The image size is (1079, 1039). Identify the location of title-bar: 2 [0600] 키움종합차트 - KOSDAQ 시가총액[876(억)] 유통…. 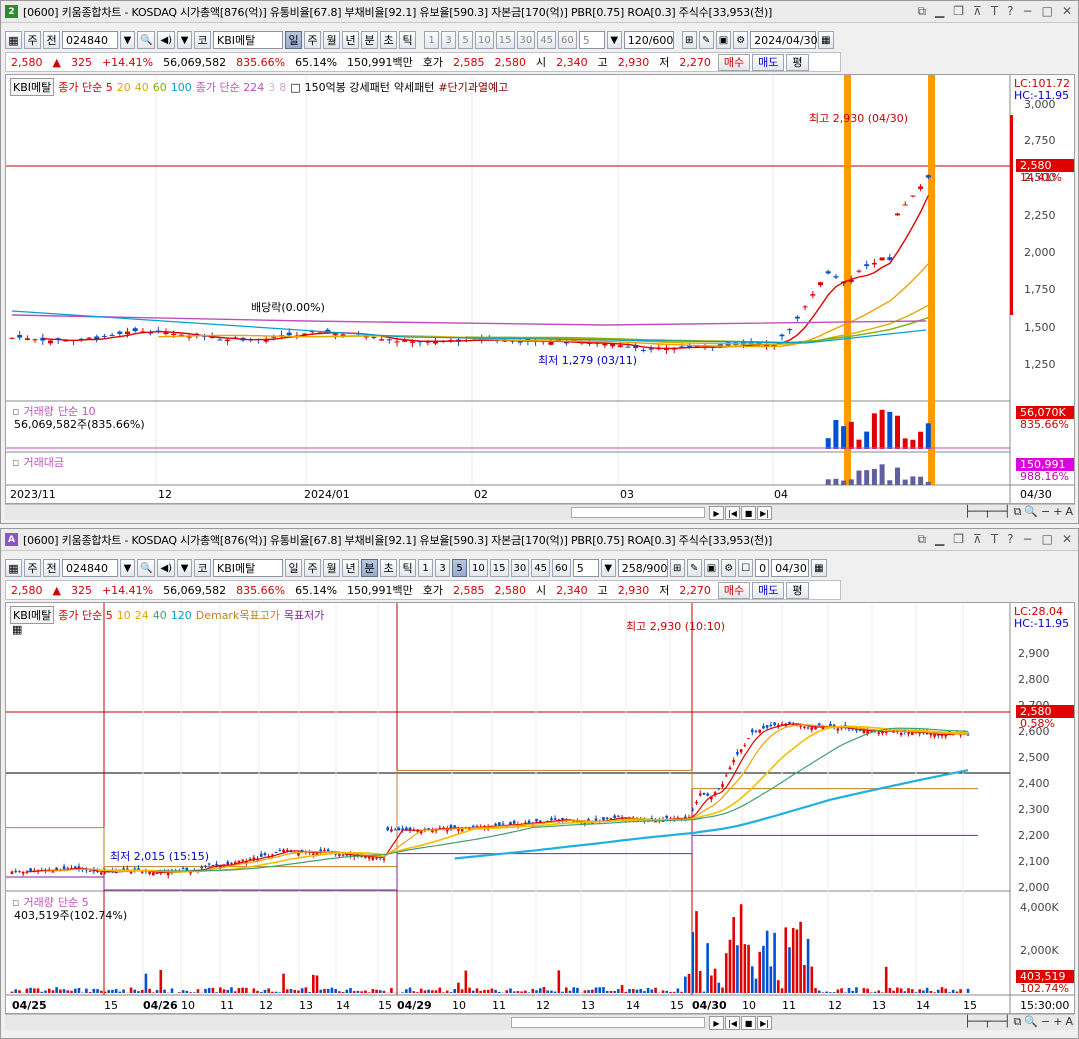
(539, 12).